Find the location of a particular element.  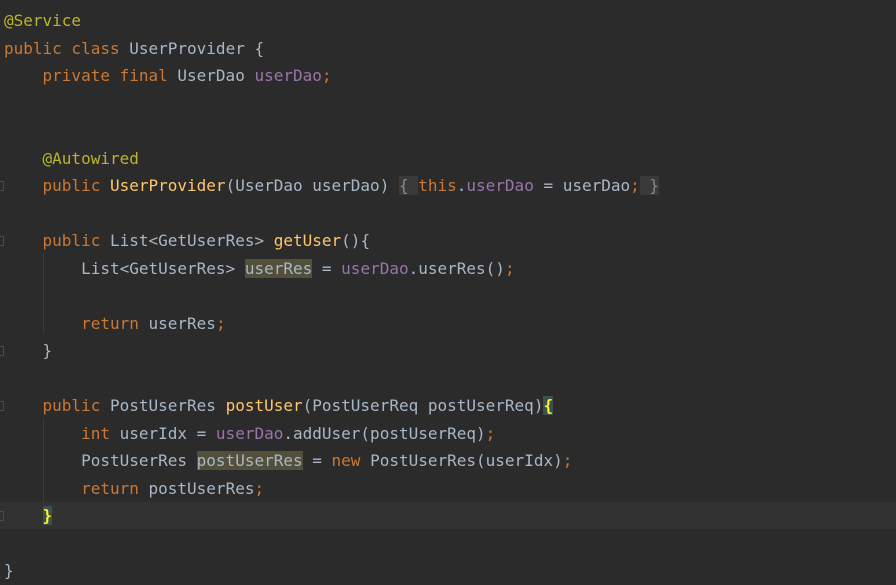

code-line-21: } is located at coordinates (448, 570).